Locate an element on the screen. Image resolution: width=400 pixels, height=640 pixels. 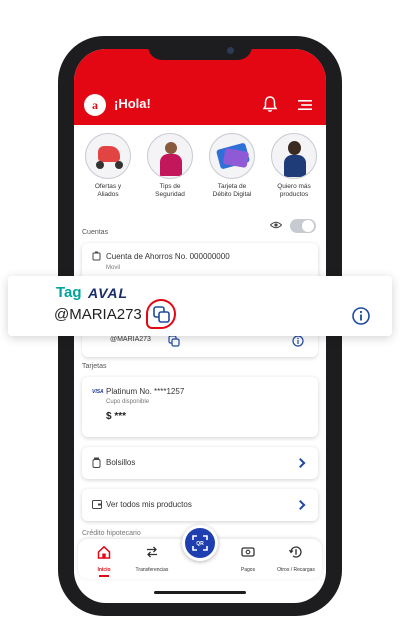
qr-label: QR is located at coordinates (200, 544).